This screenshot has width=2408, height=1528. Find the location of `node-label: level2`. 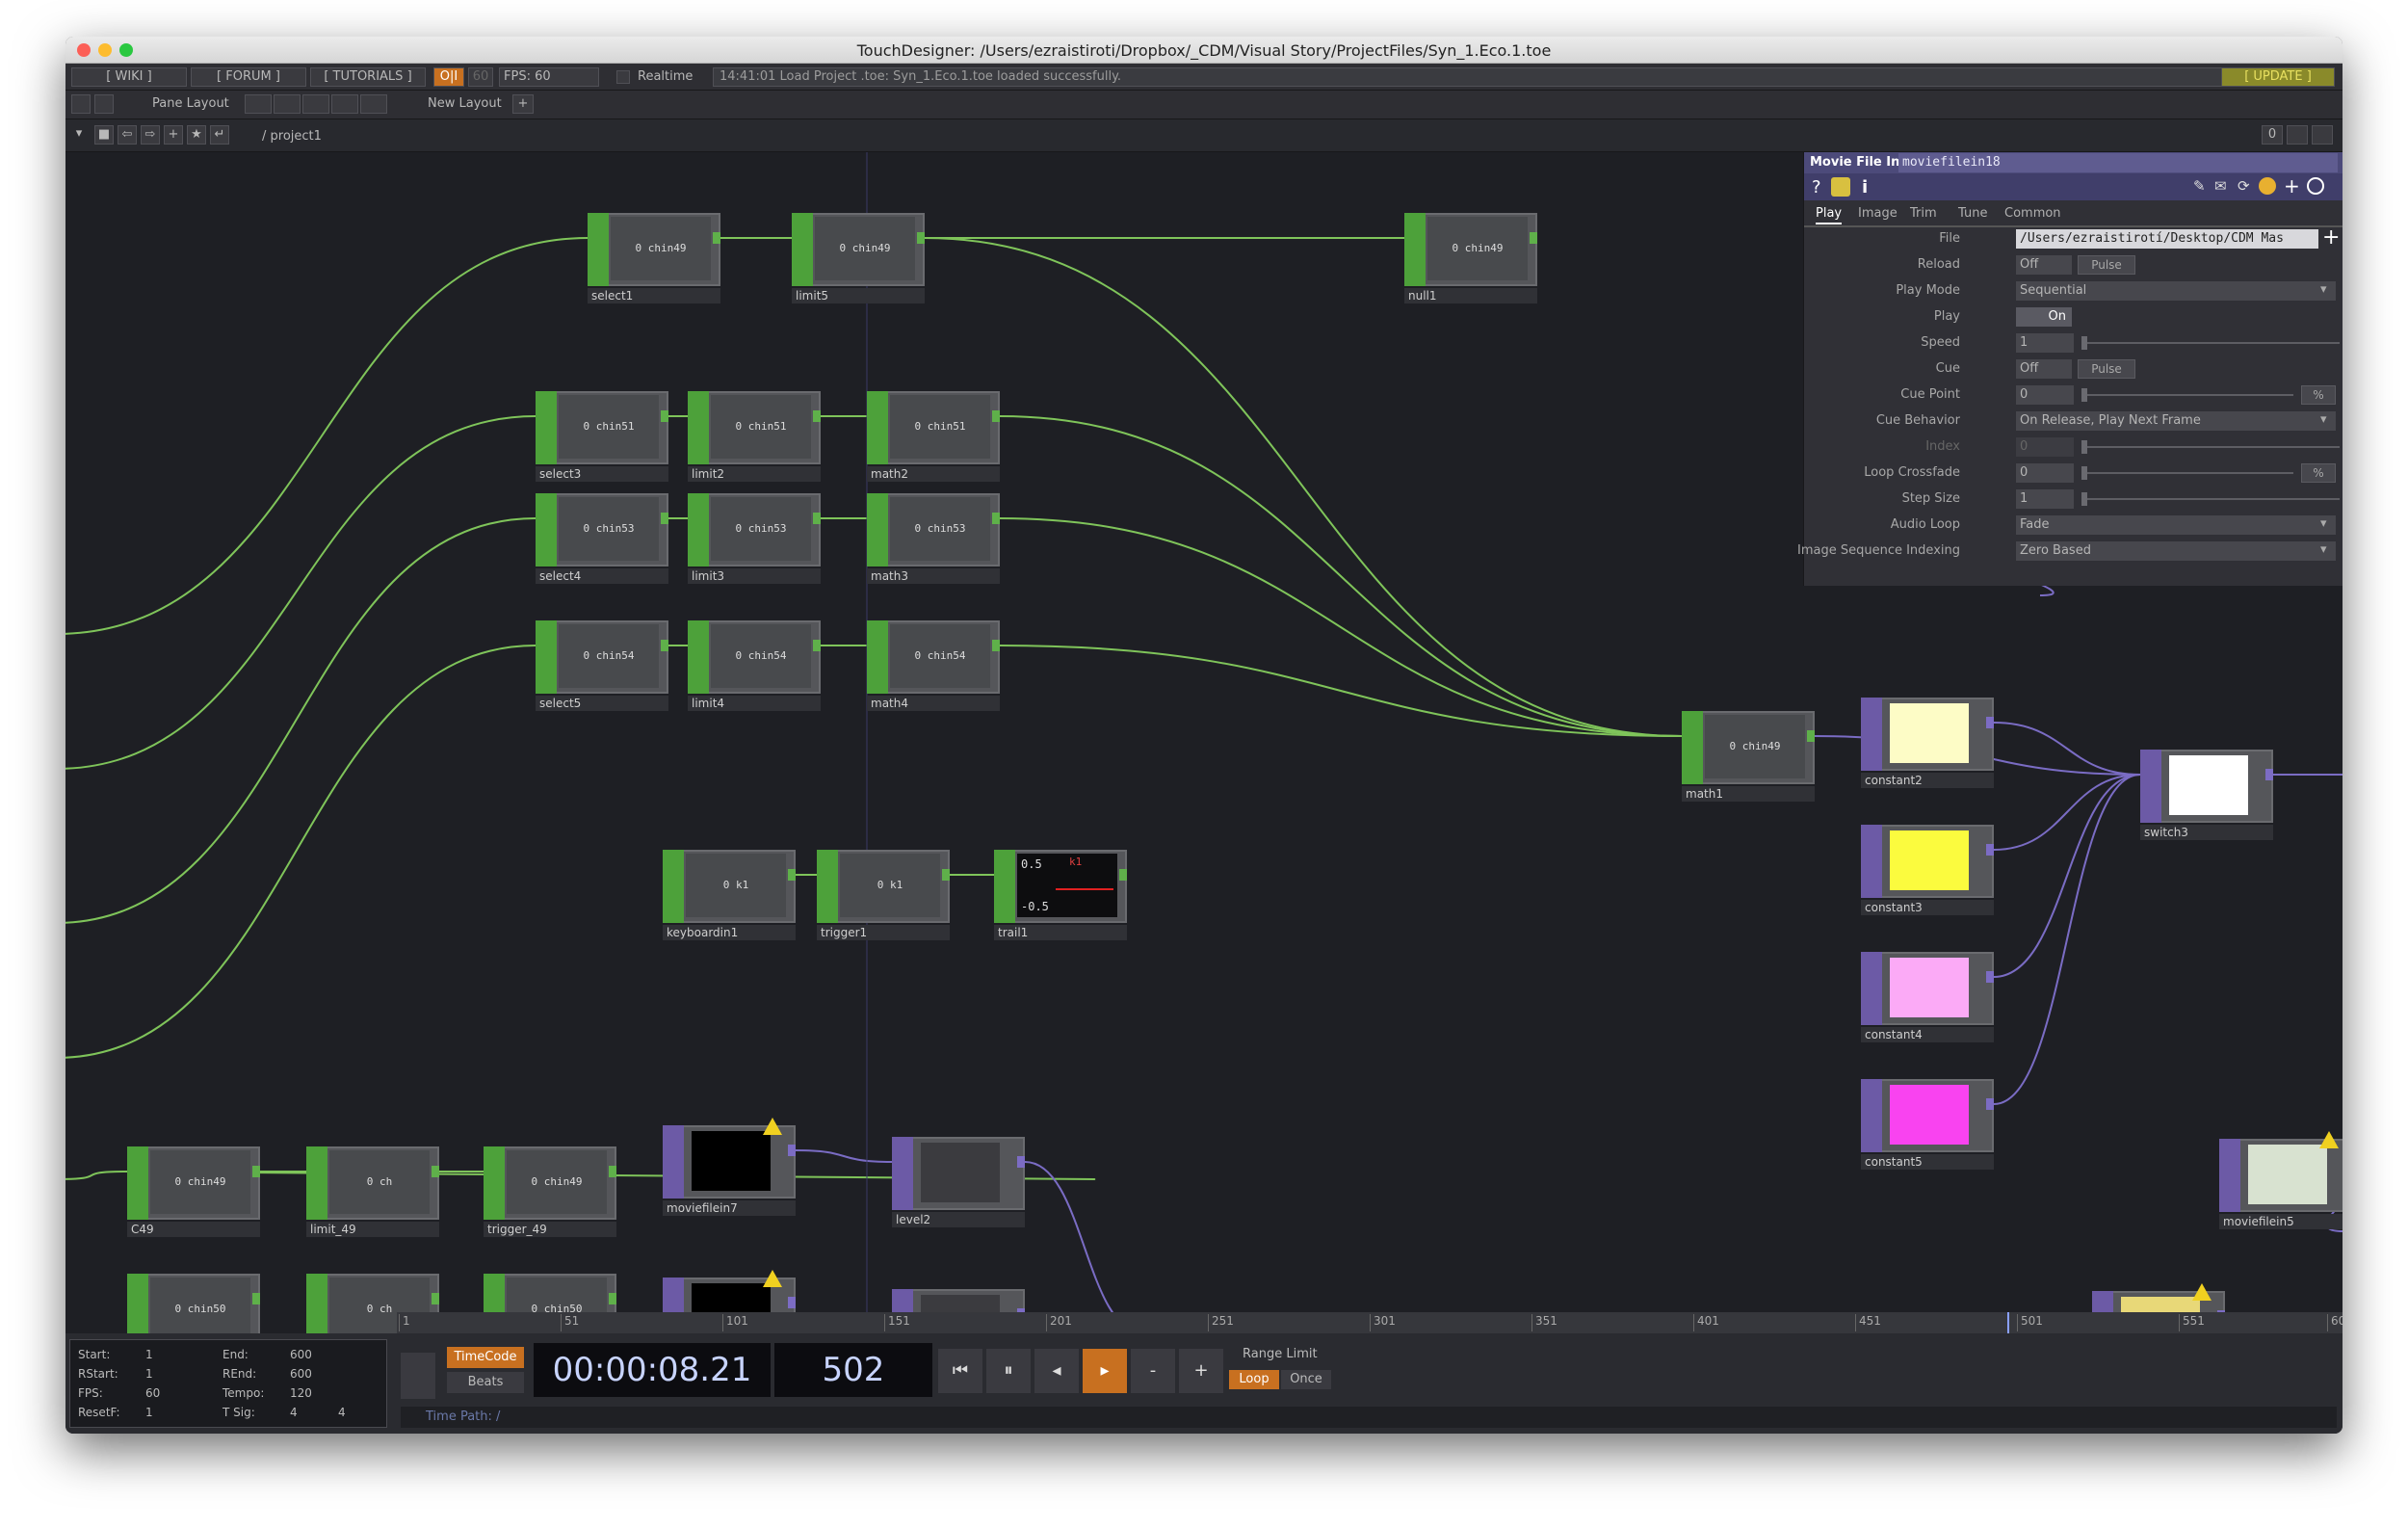

node-label: level2 is located at coordinates (958, 1219).